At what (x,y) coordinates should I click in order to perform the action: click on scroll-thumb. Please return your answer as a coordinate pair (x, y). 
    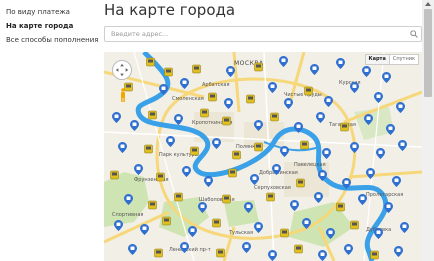
    Looking at the image, I should click on (428, 53).